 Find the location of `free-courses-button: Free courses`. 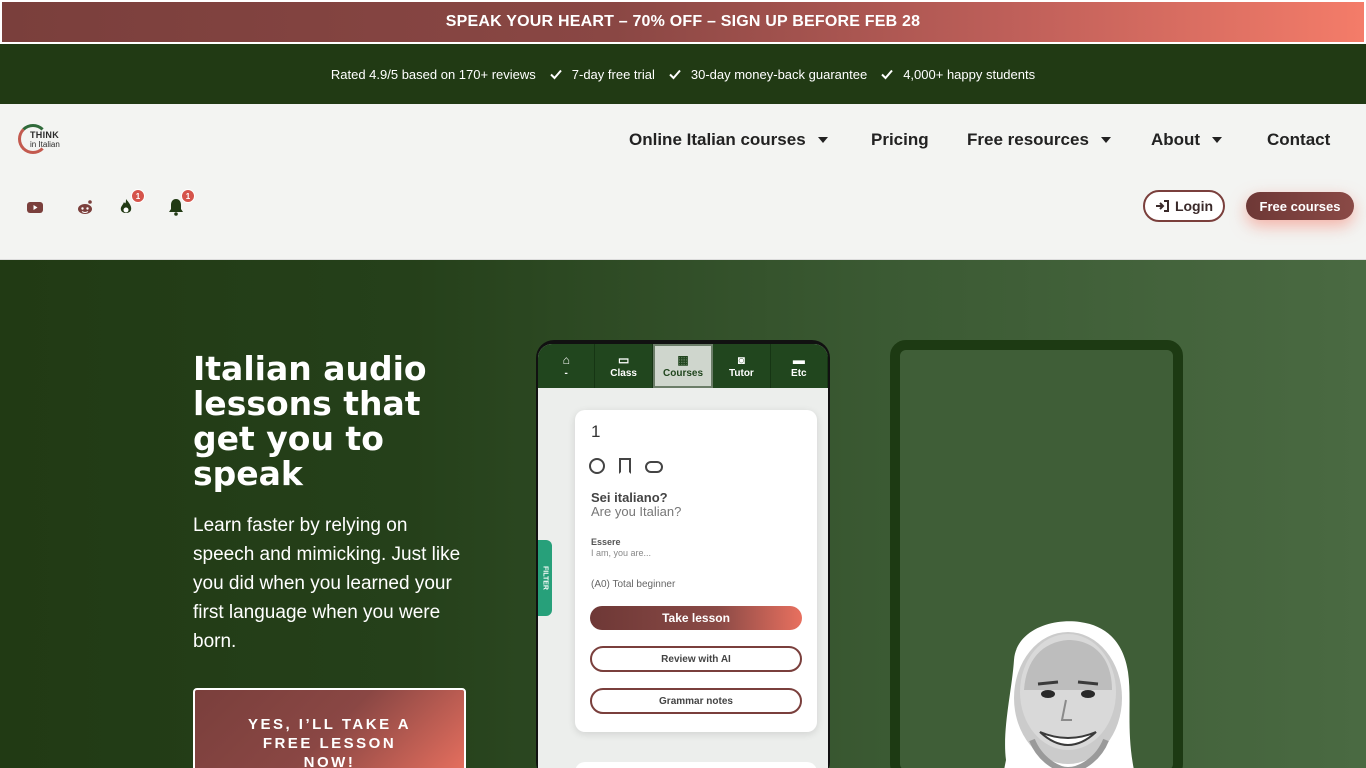

free-courses-button: Free courses is located at coordinates (1300, 206).